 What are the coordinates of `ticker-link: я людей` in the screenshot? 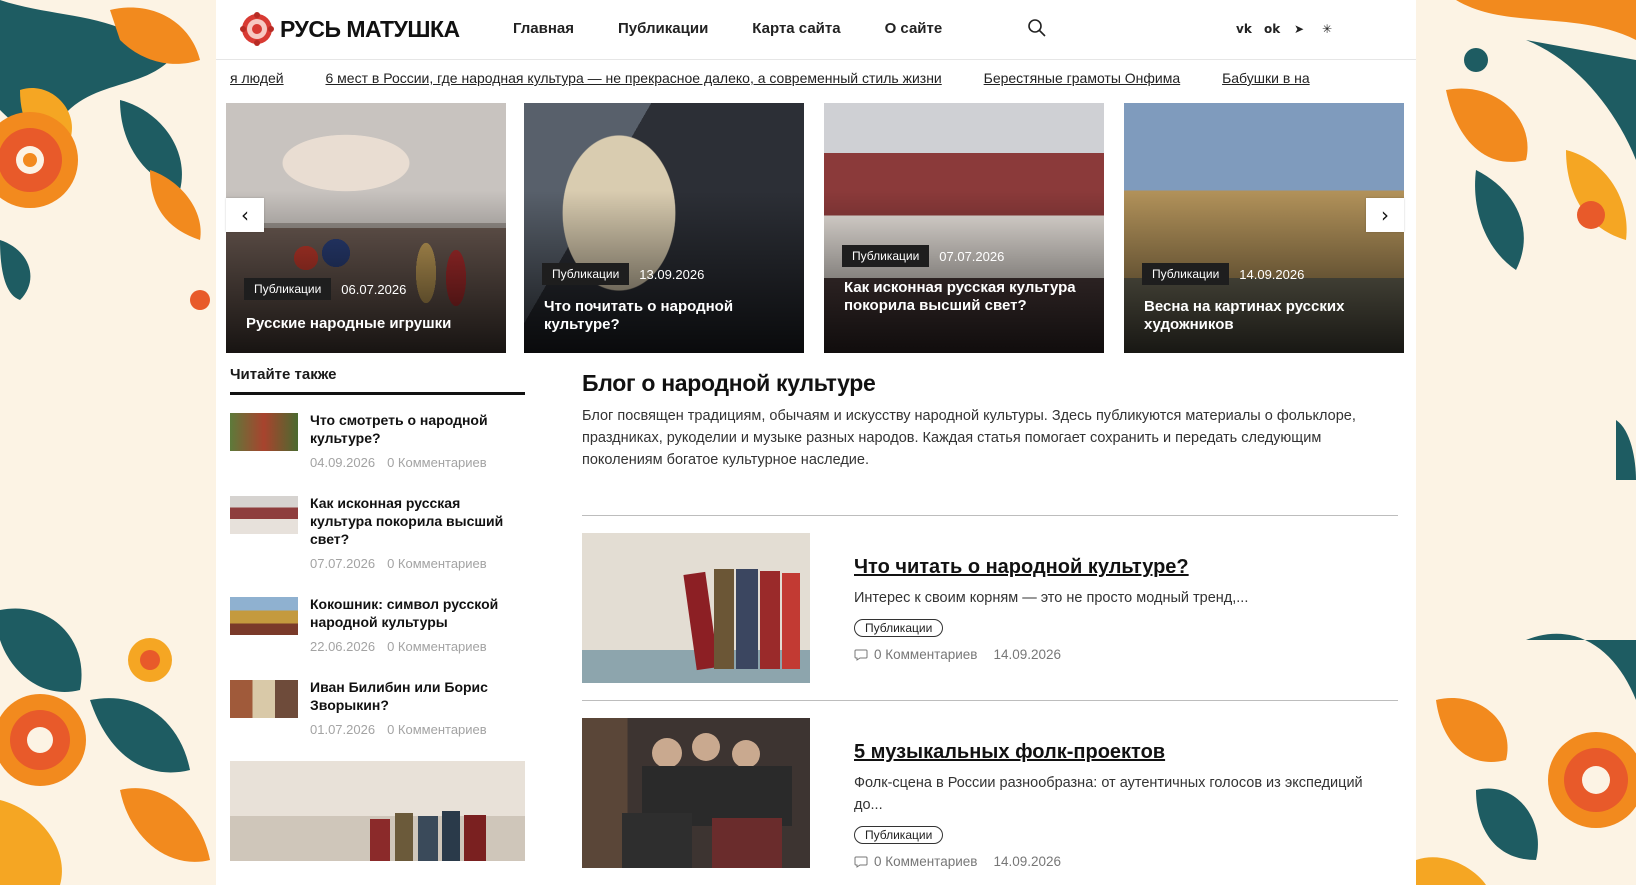 It's located at (257, 78).